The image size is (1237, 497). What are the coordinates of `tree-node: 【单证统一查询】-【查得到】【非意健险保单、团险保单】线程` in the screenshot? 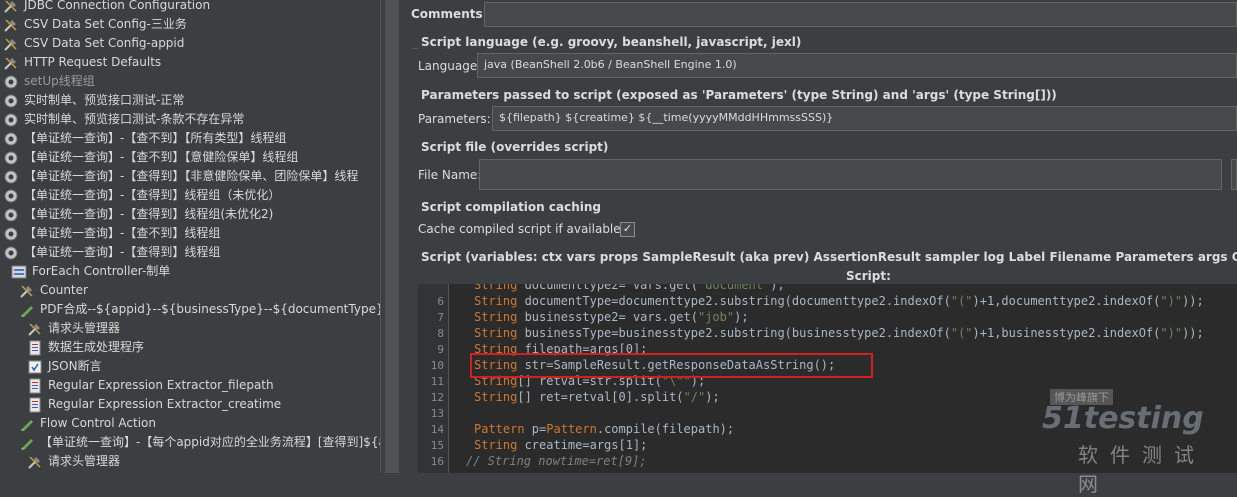 It's located at (180, 176).